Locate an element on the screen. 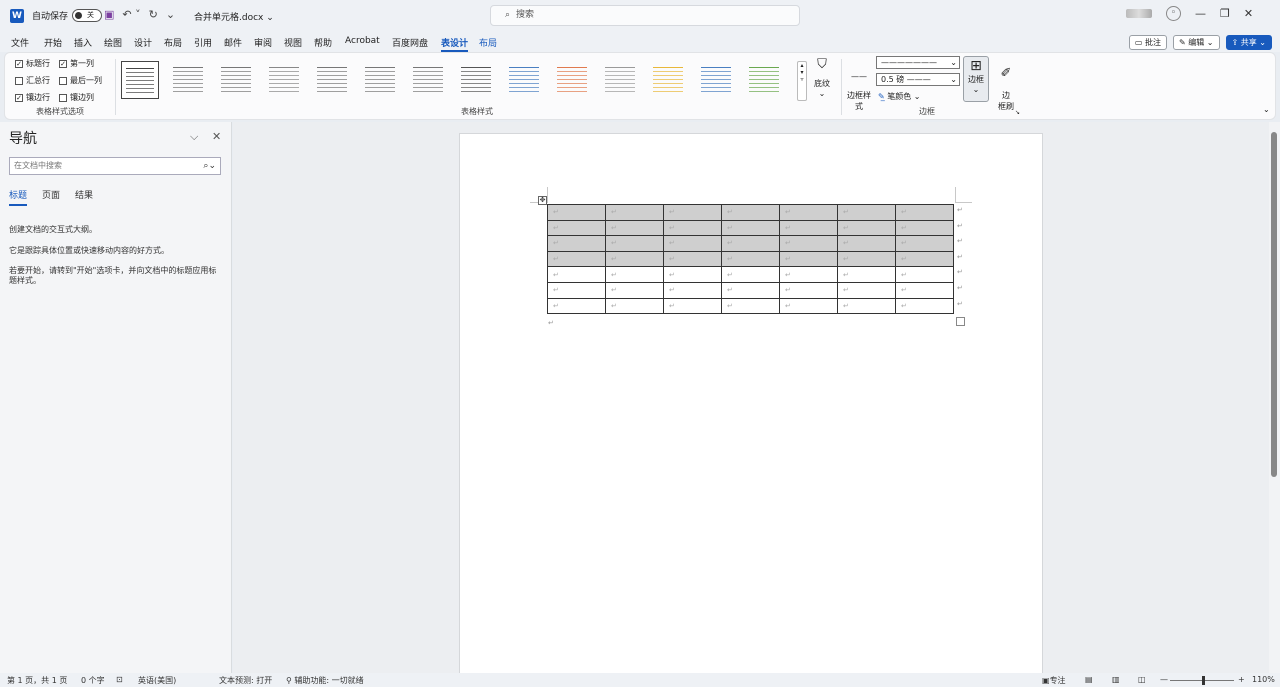 The height and width of the screenshot is (687, 1280). banded-rows-checkbox: ✓ 镶边行 is located at coordinates (32, 97).